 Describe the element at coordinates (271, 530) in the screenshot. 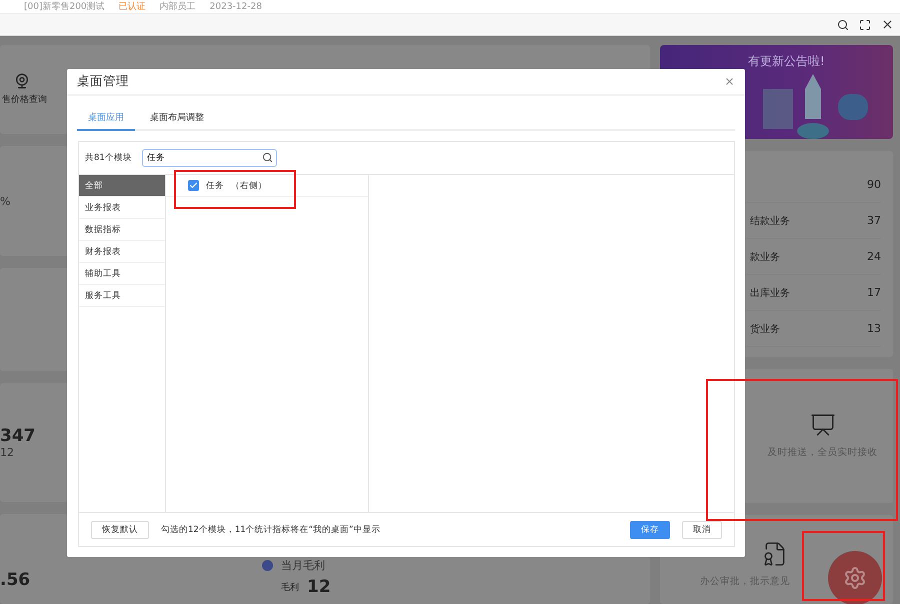

I see `footer-note: 勾选的12个模块，11个统计指标将在“我的桌面”中显示` at that location.